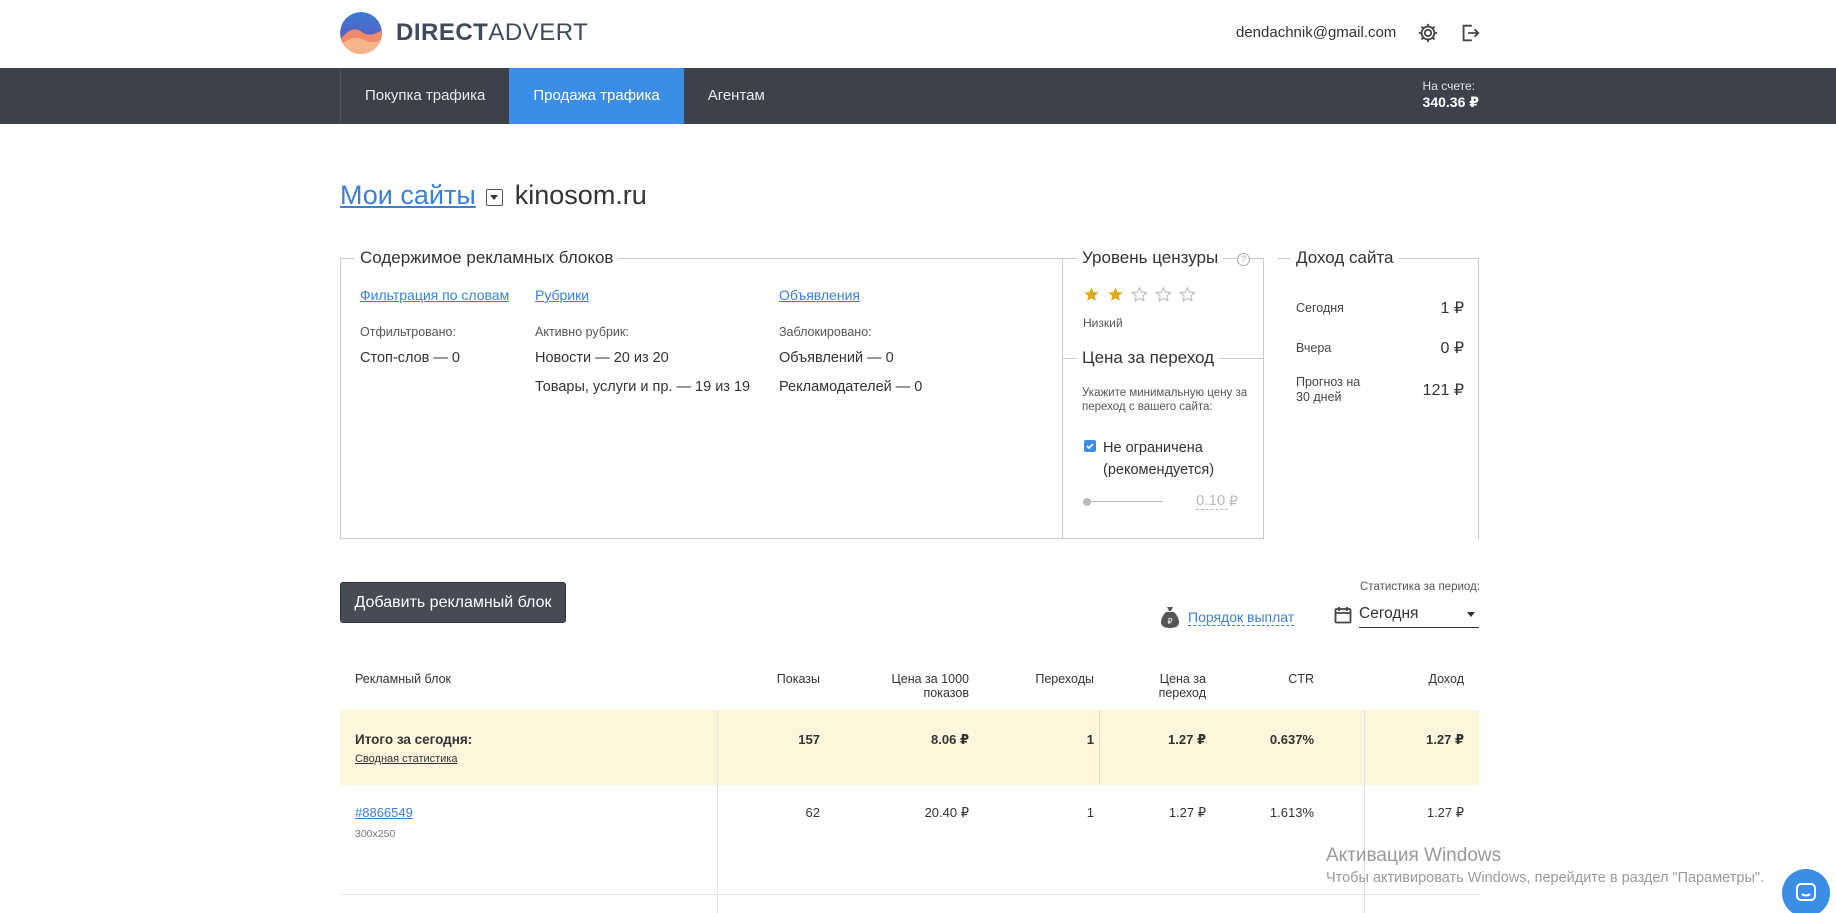  I want to click on total-impressions: 157, so click(809, 739).